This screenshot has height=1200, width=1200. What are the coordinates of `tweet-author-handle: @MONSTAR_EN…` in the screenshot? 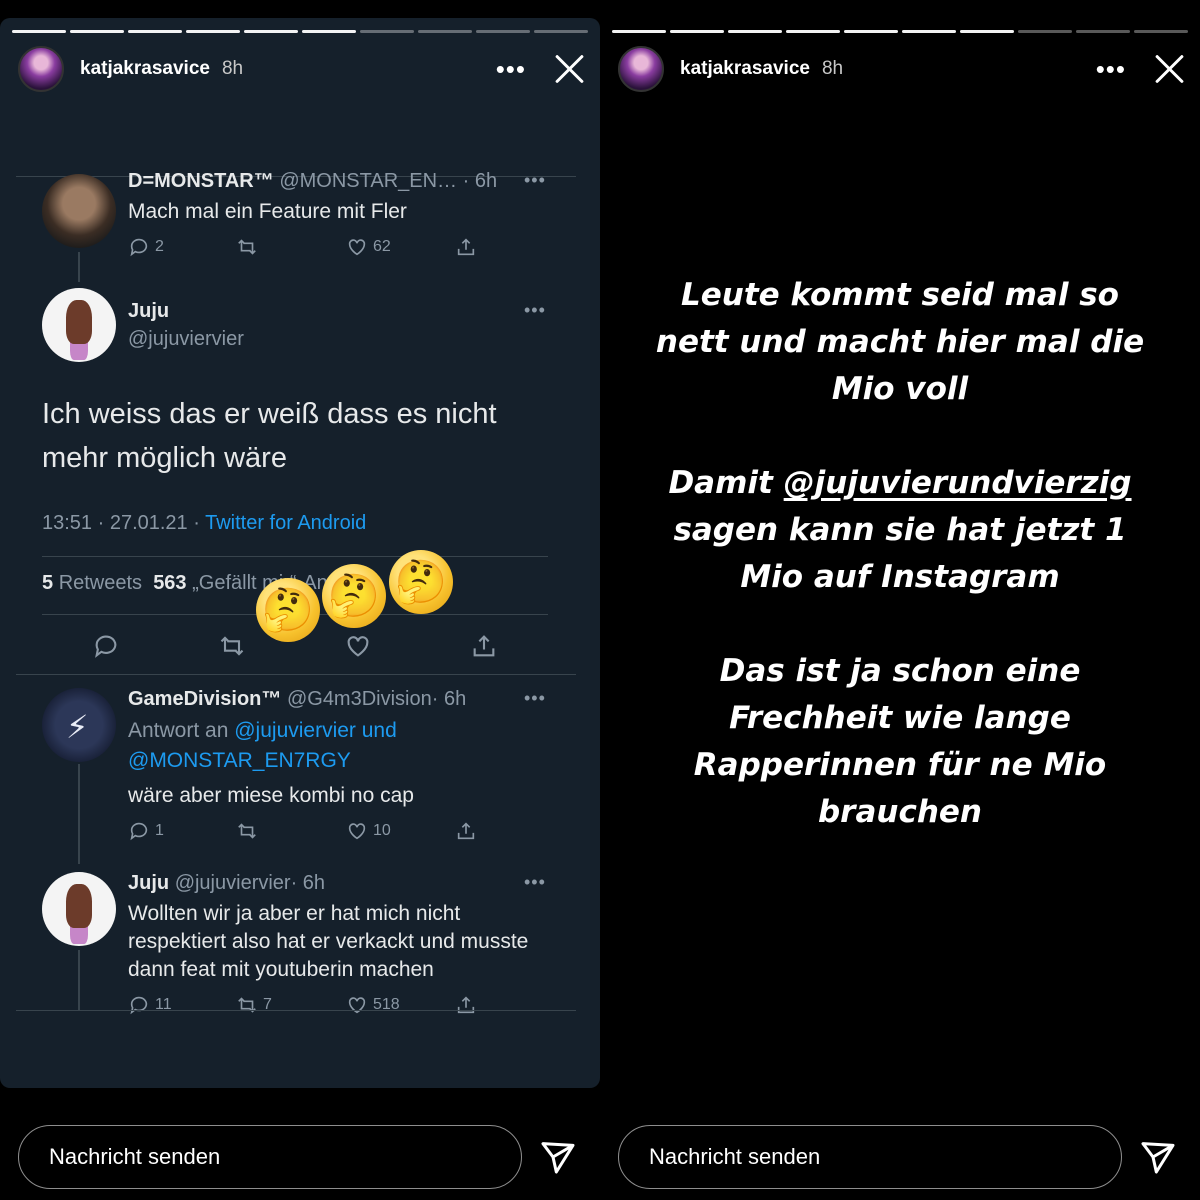 It's located at (368, 181).